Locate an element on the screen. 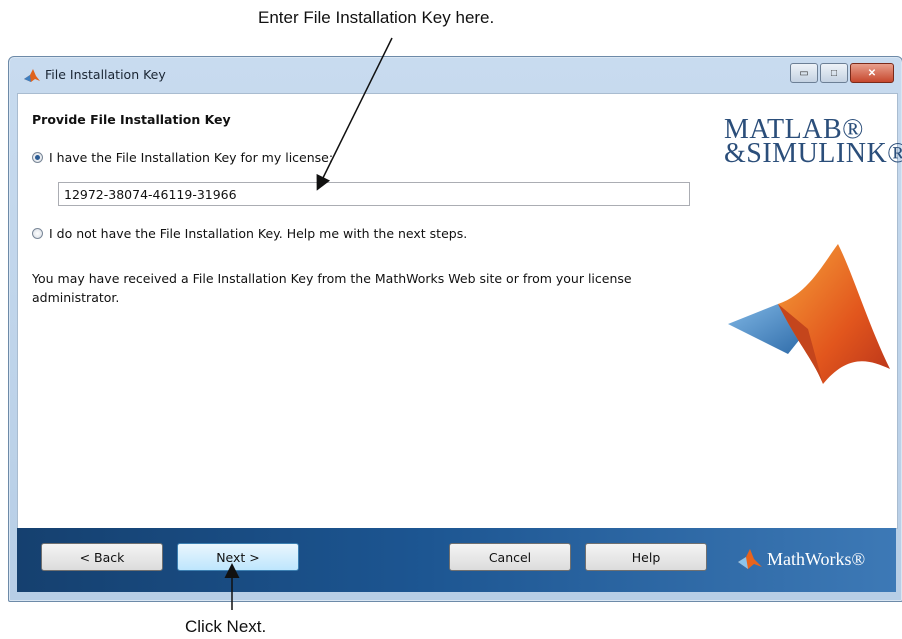 The width and height of the screenshot is (902, 639). annotation-click-next: Click Next. is located at coordinates (226, 626).